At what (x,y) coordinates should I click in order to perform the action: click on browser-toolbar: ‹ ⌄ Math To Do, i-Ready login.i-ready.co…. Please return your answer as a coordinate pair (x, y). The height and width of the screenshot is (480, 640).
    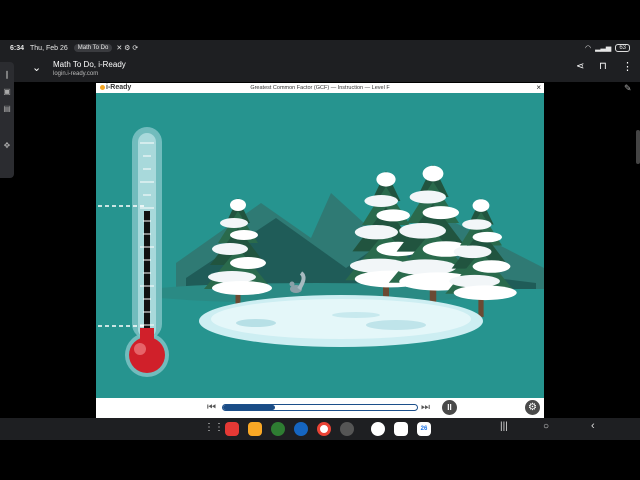
    Looking at the image, I should click on (320, 69).